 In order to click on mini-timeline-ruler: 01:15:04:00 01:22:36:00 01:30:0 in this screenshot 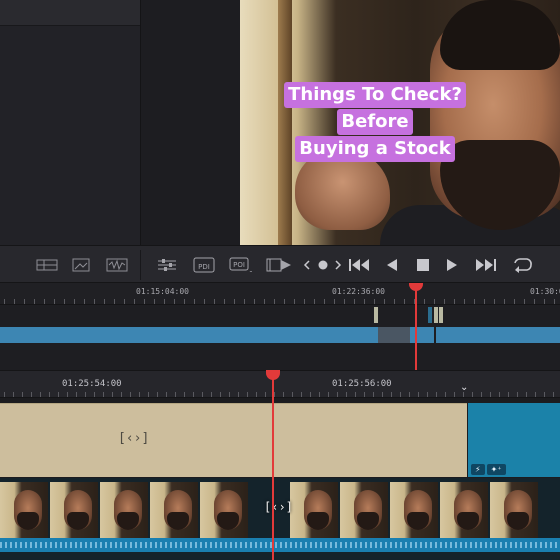, I will do `click(280, 294)`.